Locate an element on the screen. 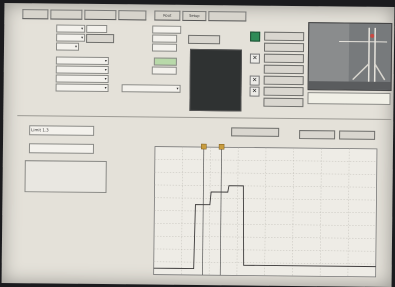  limit-field: Limit 1.3 is located at coordinates (62, 130).